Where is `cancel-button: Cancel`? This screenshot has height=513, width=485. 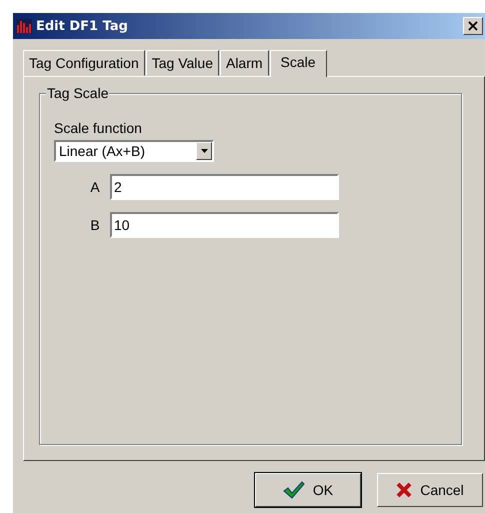
cancel-button: Cancel is located at coordinates (430, 490).